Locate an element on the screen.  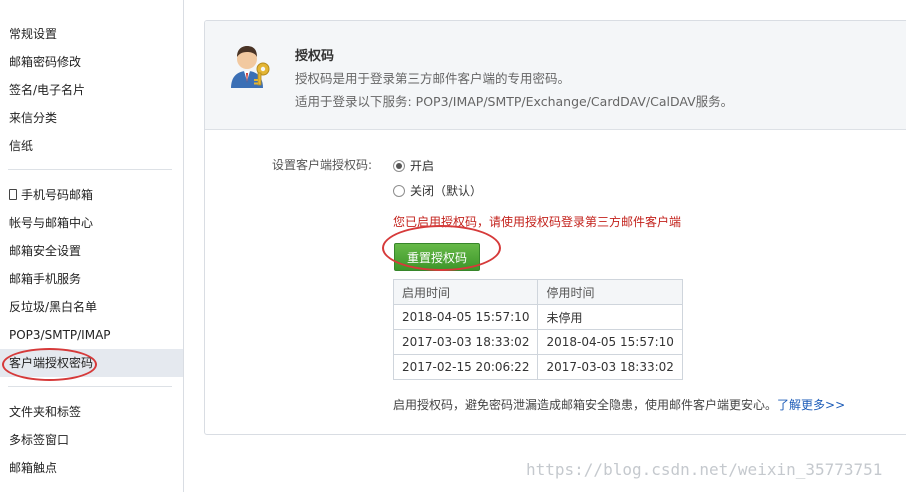
radio-disable-label: 关闭（默认） is located at coordinates (446, 191).